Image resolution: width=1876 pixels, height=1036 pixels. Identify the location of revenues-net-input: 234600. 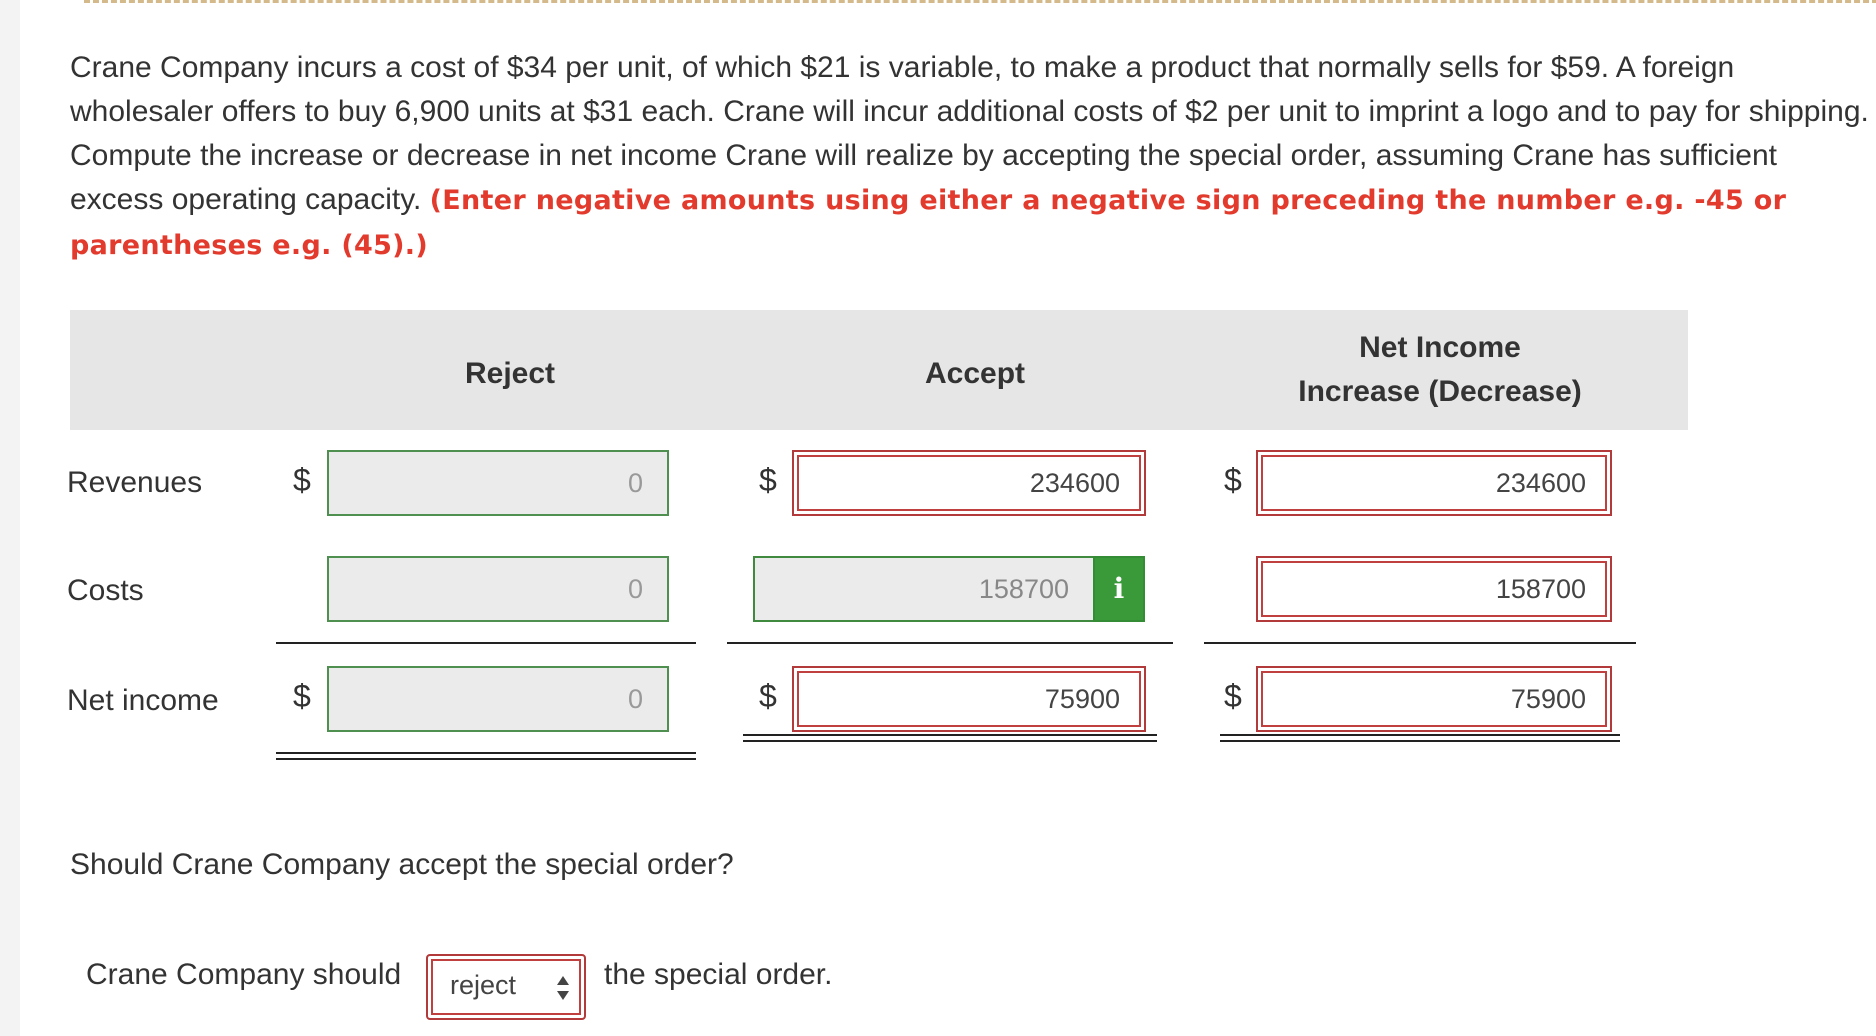
(1434, 483).